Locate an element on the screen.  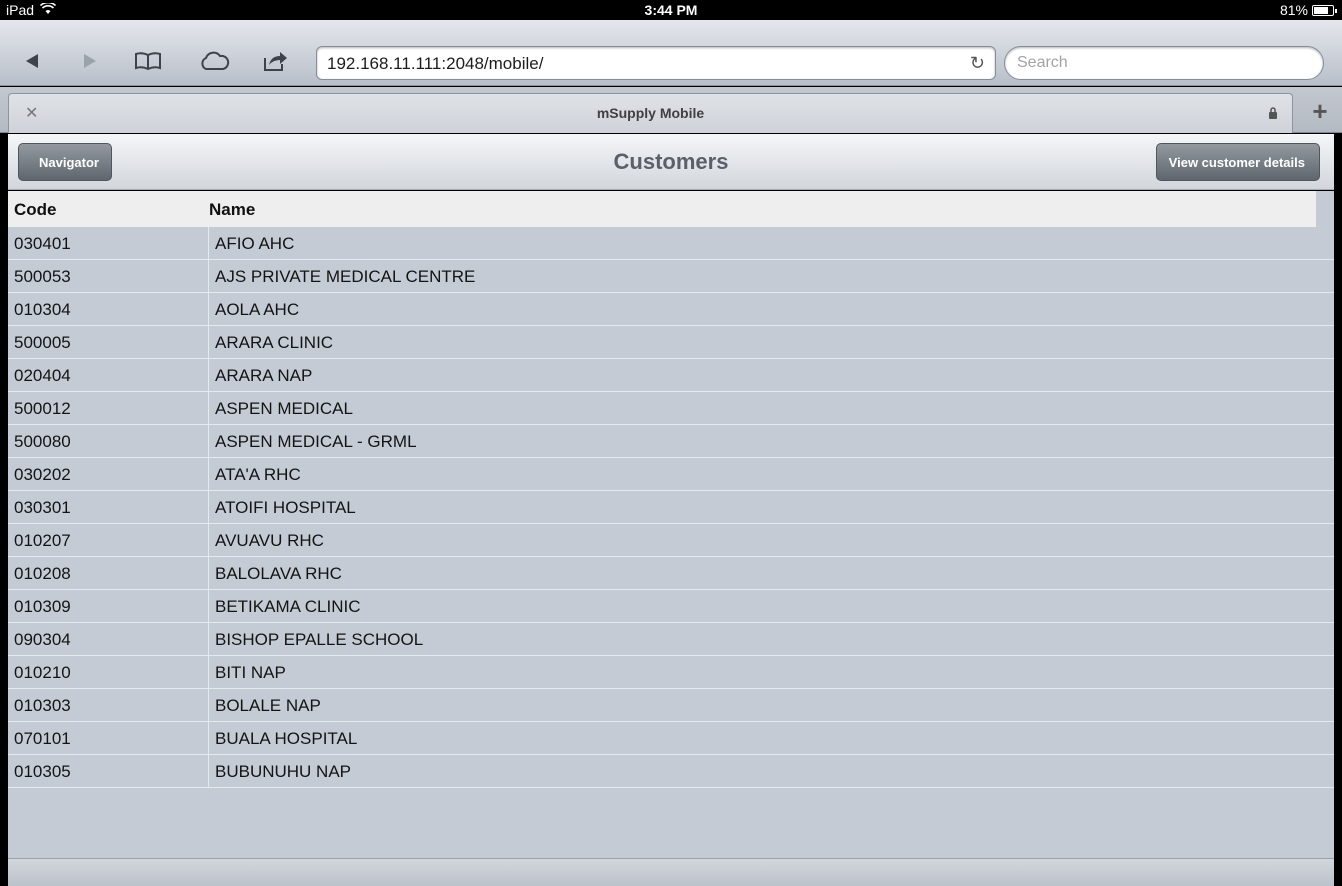
bookmarks-icon is located at coordinates (148, 61).